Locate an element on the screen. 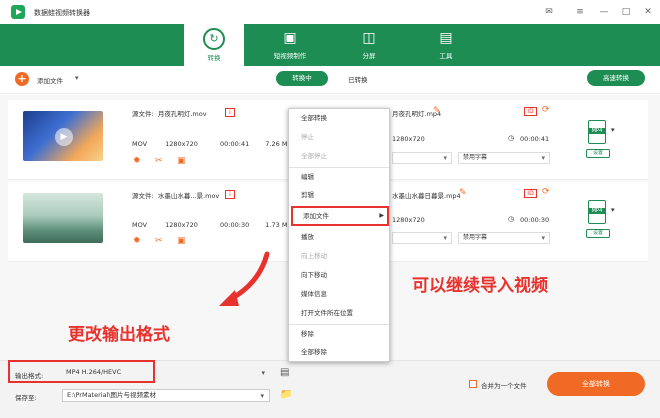  convert-icon: ↻ is located at coordinates (214, 39).